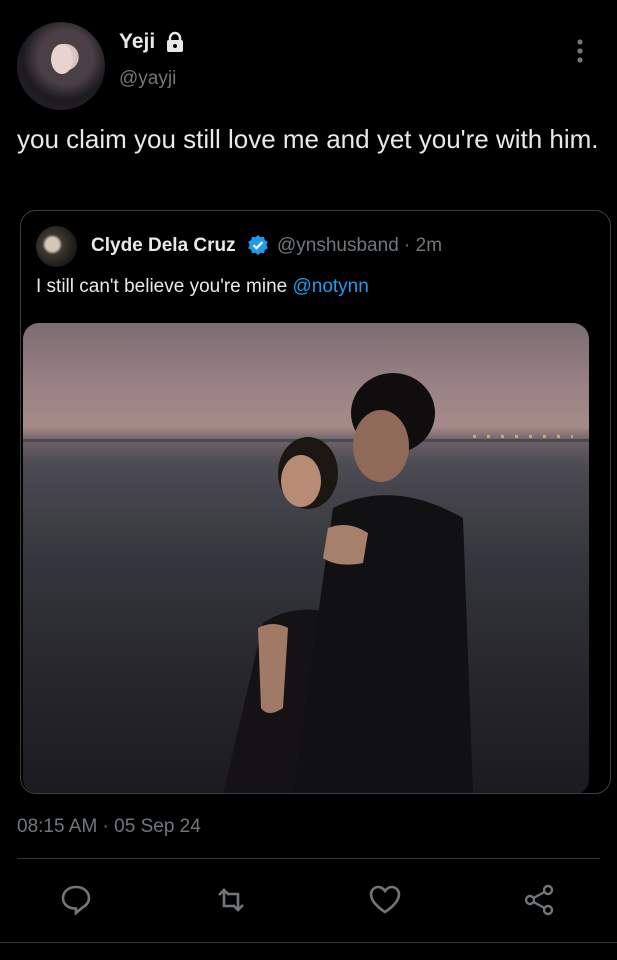 The width and height of the screenshot is (617, 960). What do you see at coordinates (231, 900) in the screenshot?
I see `retweet-icon` at bounding box center [231, 900].